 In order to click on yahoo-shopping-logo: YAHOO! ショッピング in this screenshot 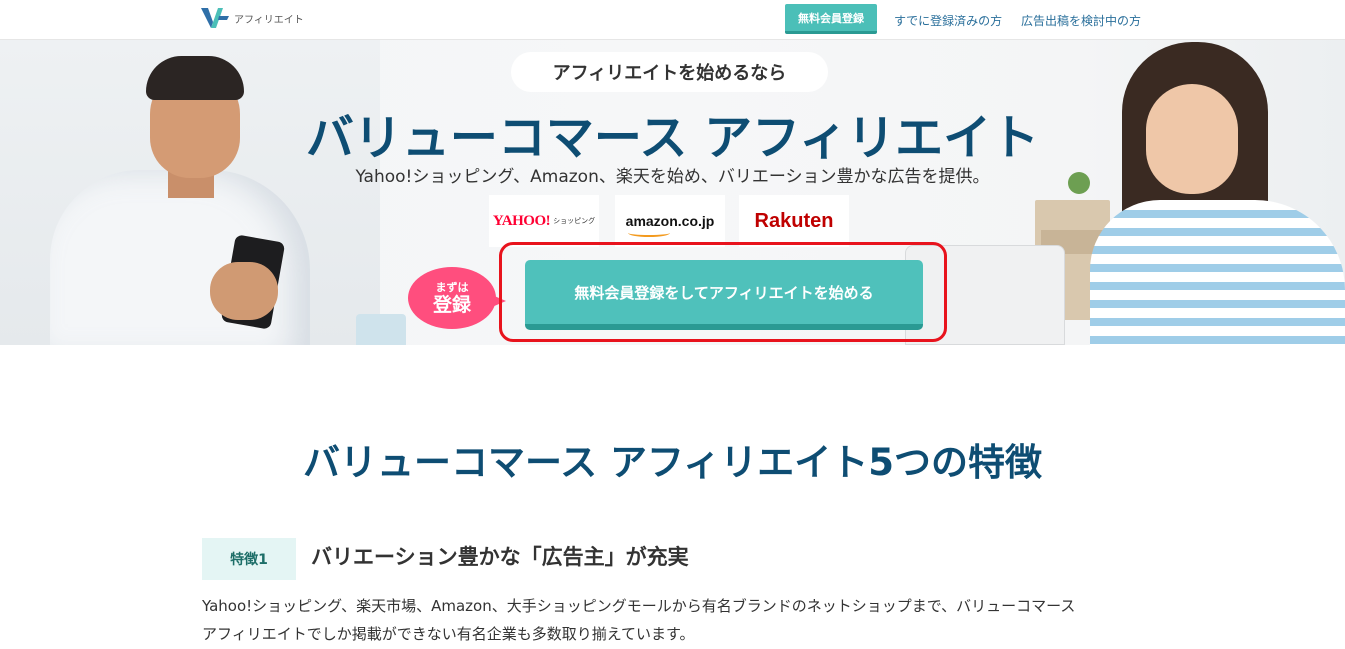, I will do `click(544, 221)`.